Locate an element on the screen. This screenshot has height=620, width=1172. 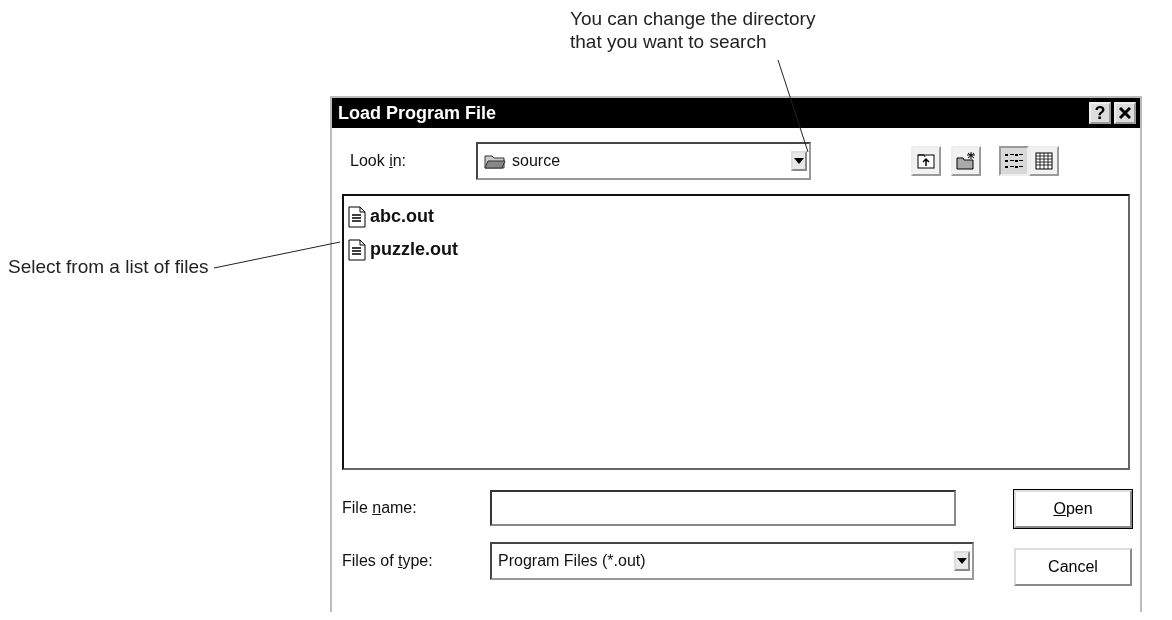
file-type-label: Files of type: is located at coordinates (388, 561).